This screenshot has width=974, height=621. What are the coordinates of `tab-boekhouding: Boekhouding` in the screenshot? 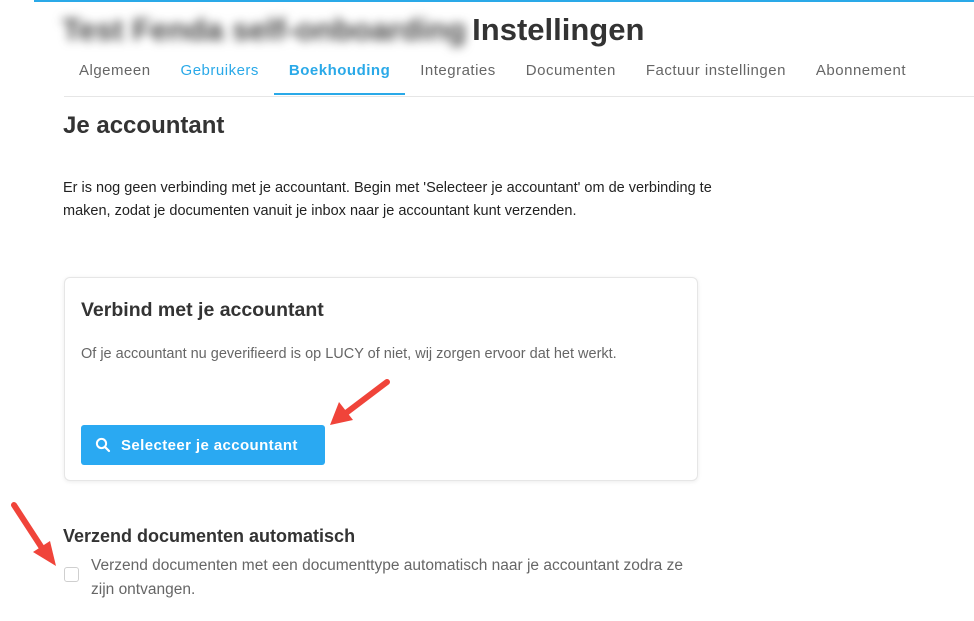 It's located at (339, 73).